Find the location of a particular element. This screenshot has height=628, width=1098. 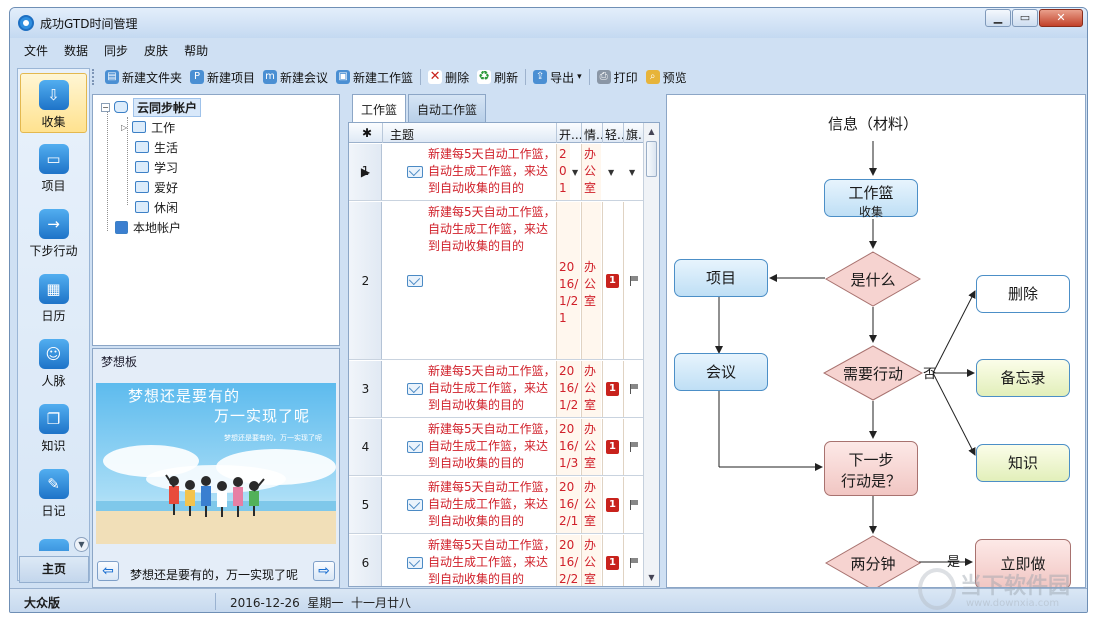

preview-button: ⌕ 预览 is located at coordinates (666, 77).